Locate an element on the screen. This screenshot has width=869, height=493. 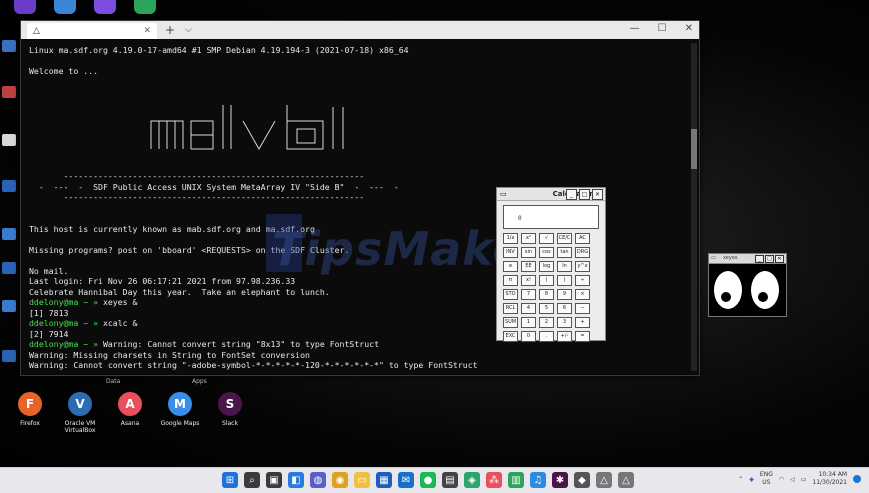
calculator-key: ÷ is located at coordinates (582, 280).